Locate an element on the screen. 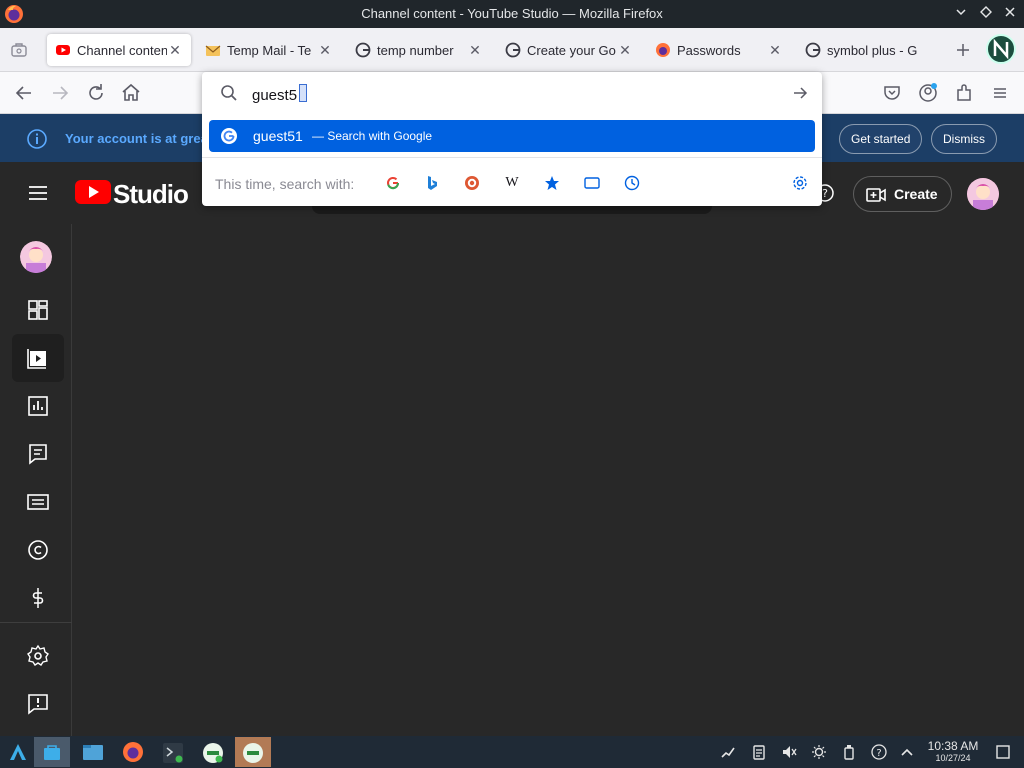 The height and width of the screenshot is (768, 1024). search-bar-edge is located at coordinates (512, 210).